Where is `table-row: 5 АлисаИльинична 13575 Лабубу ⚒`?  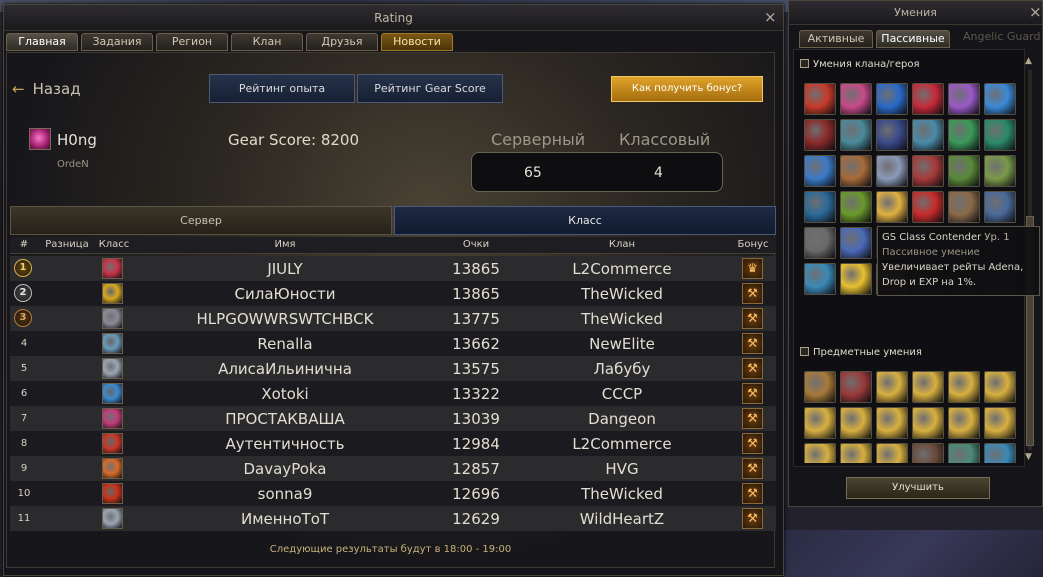 table-row: 5 АлисаИльинична 13575 Лабубу ⚒ is located at coordinates (393, 368).